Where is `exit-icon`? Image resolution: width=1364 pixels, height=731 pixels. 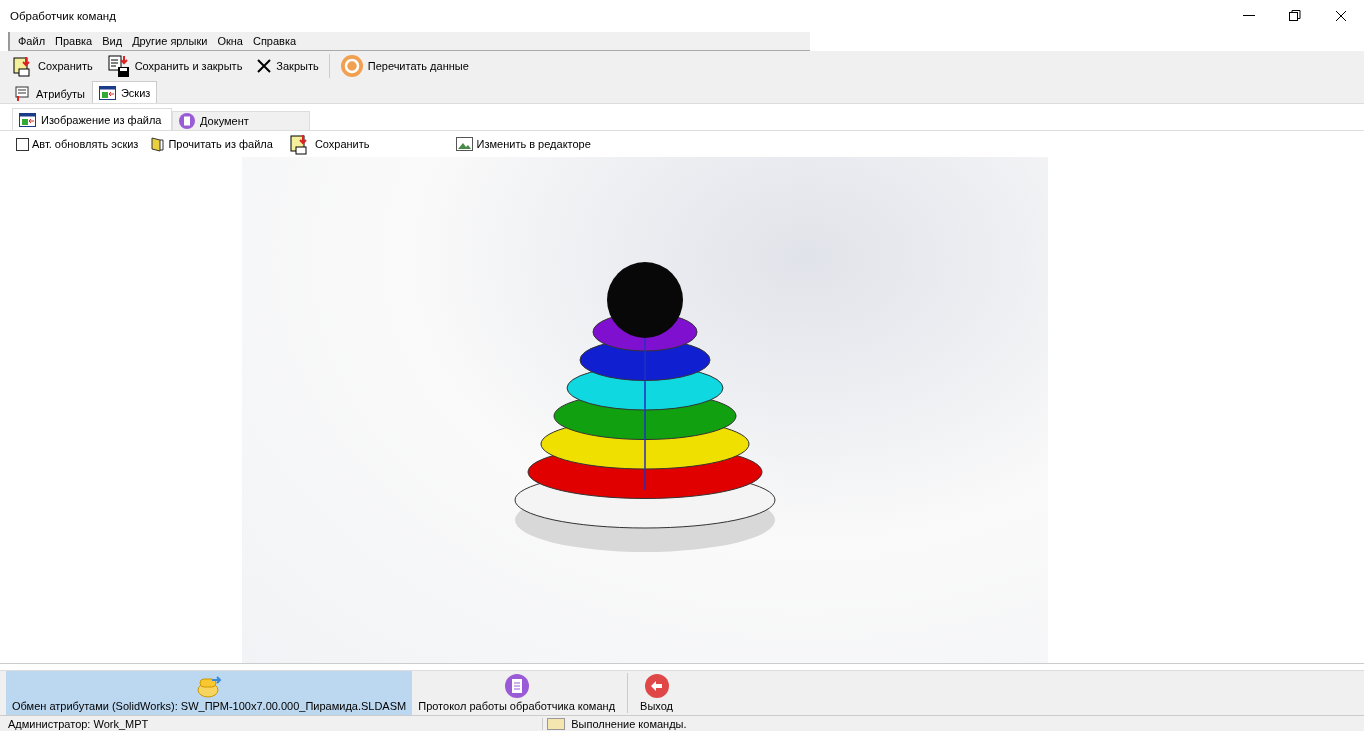
exit-icon is located at coordinates (656, 686).